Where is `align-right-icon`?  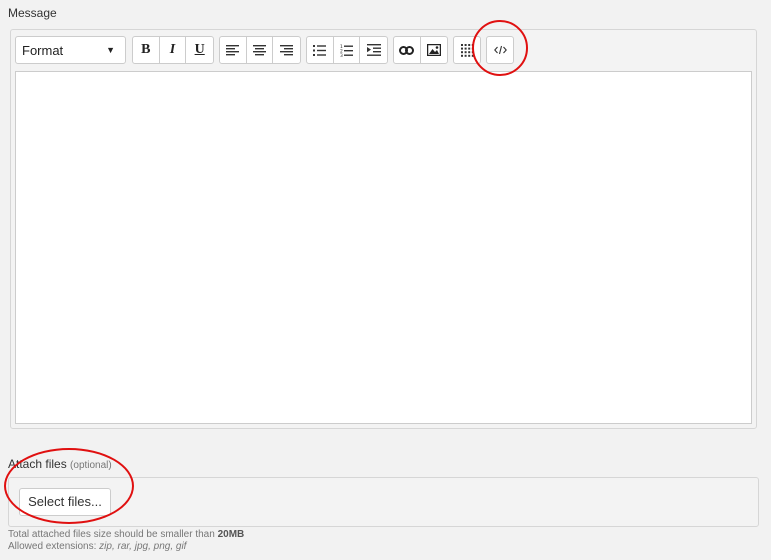 align-right-icon is located at coordinates (287, 49).